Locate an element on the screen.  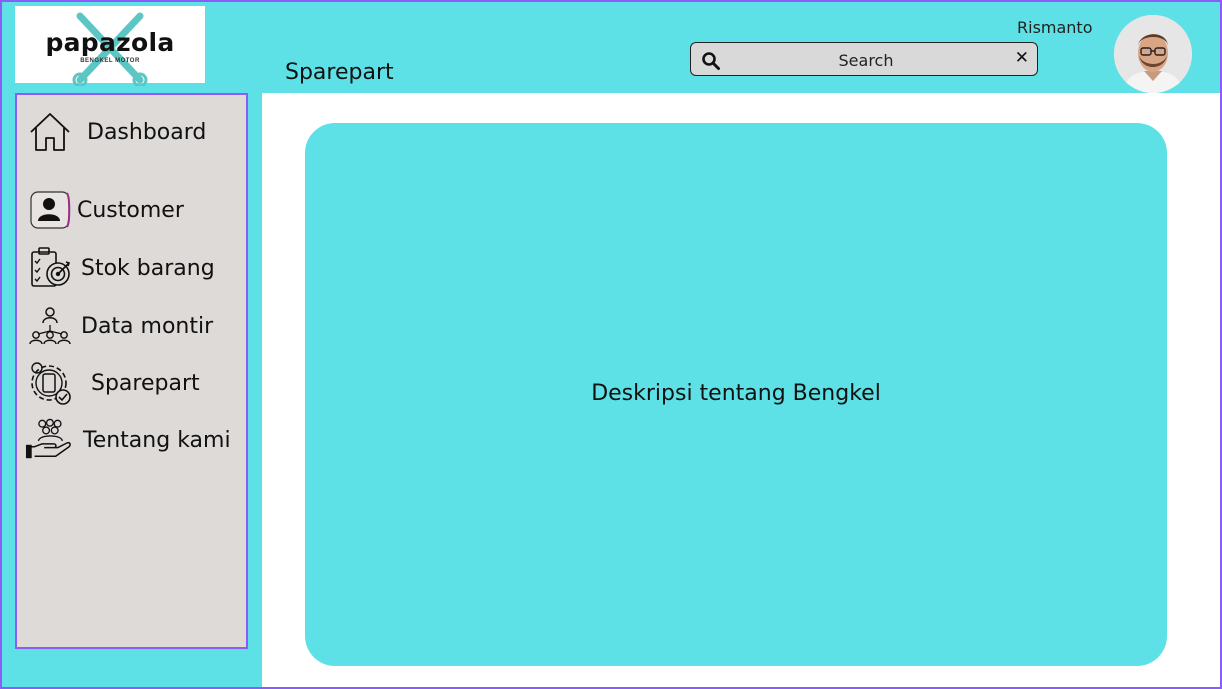
hand-people-icon is located at coordinates (48, 440).